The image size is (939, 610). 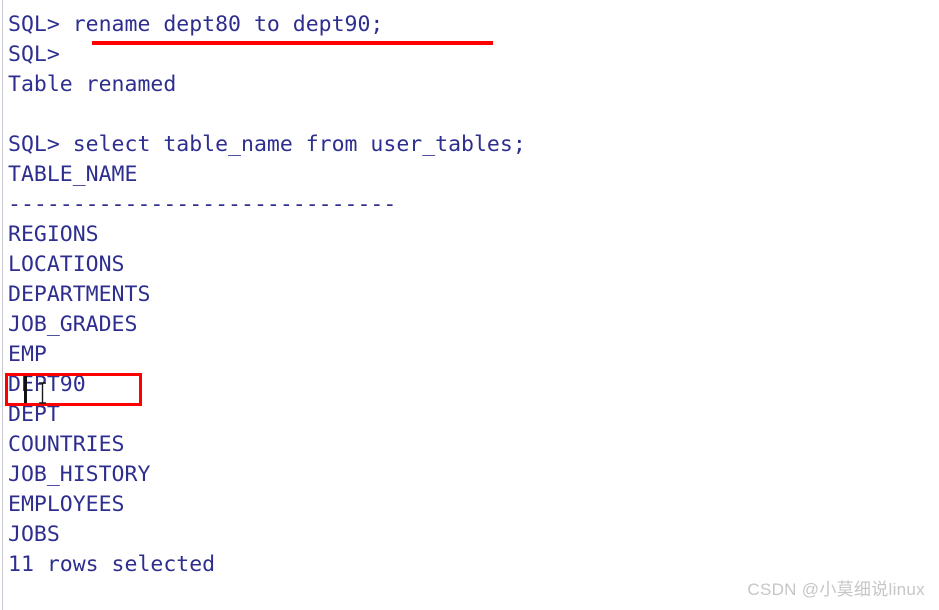 I want to click on console-line-row-locations: LOCATIONS, so click(x=66, y=264).